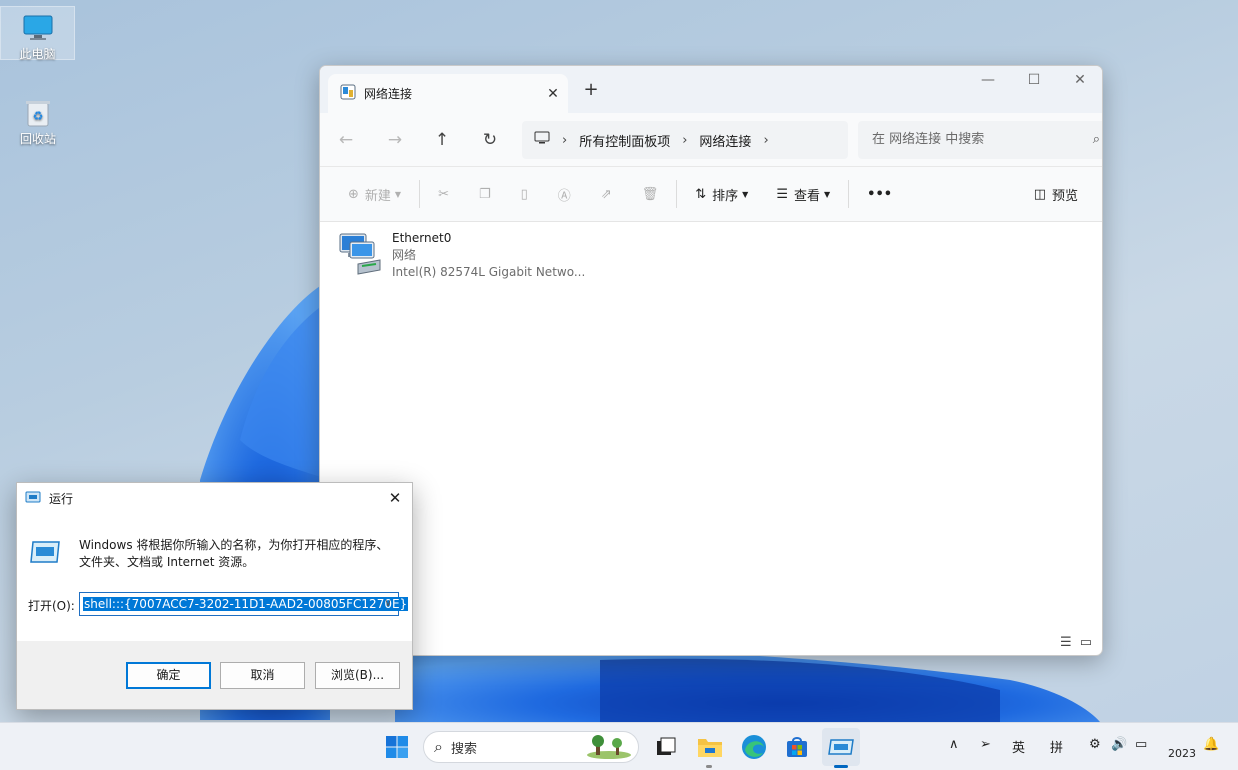 The height and width of the screenshot is (770, 1238). What do you see at coordinates (524, 194) in the screenshot?
I see `paste-button: ▯` at bounding box center [524, 194].